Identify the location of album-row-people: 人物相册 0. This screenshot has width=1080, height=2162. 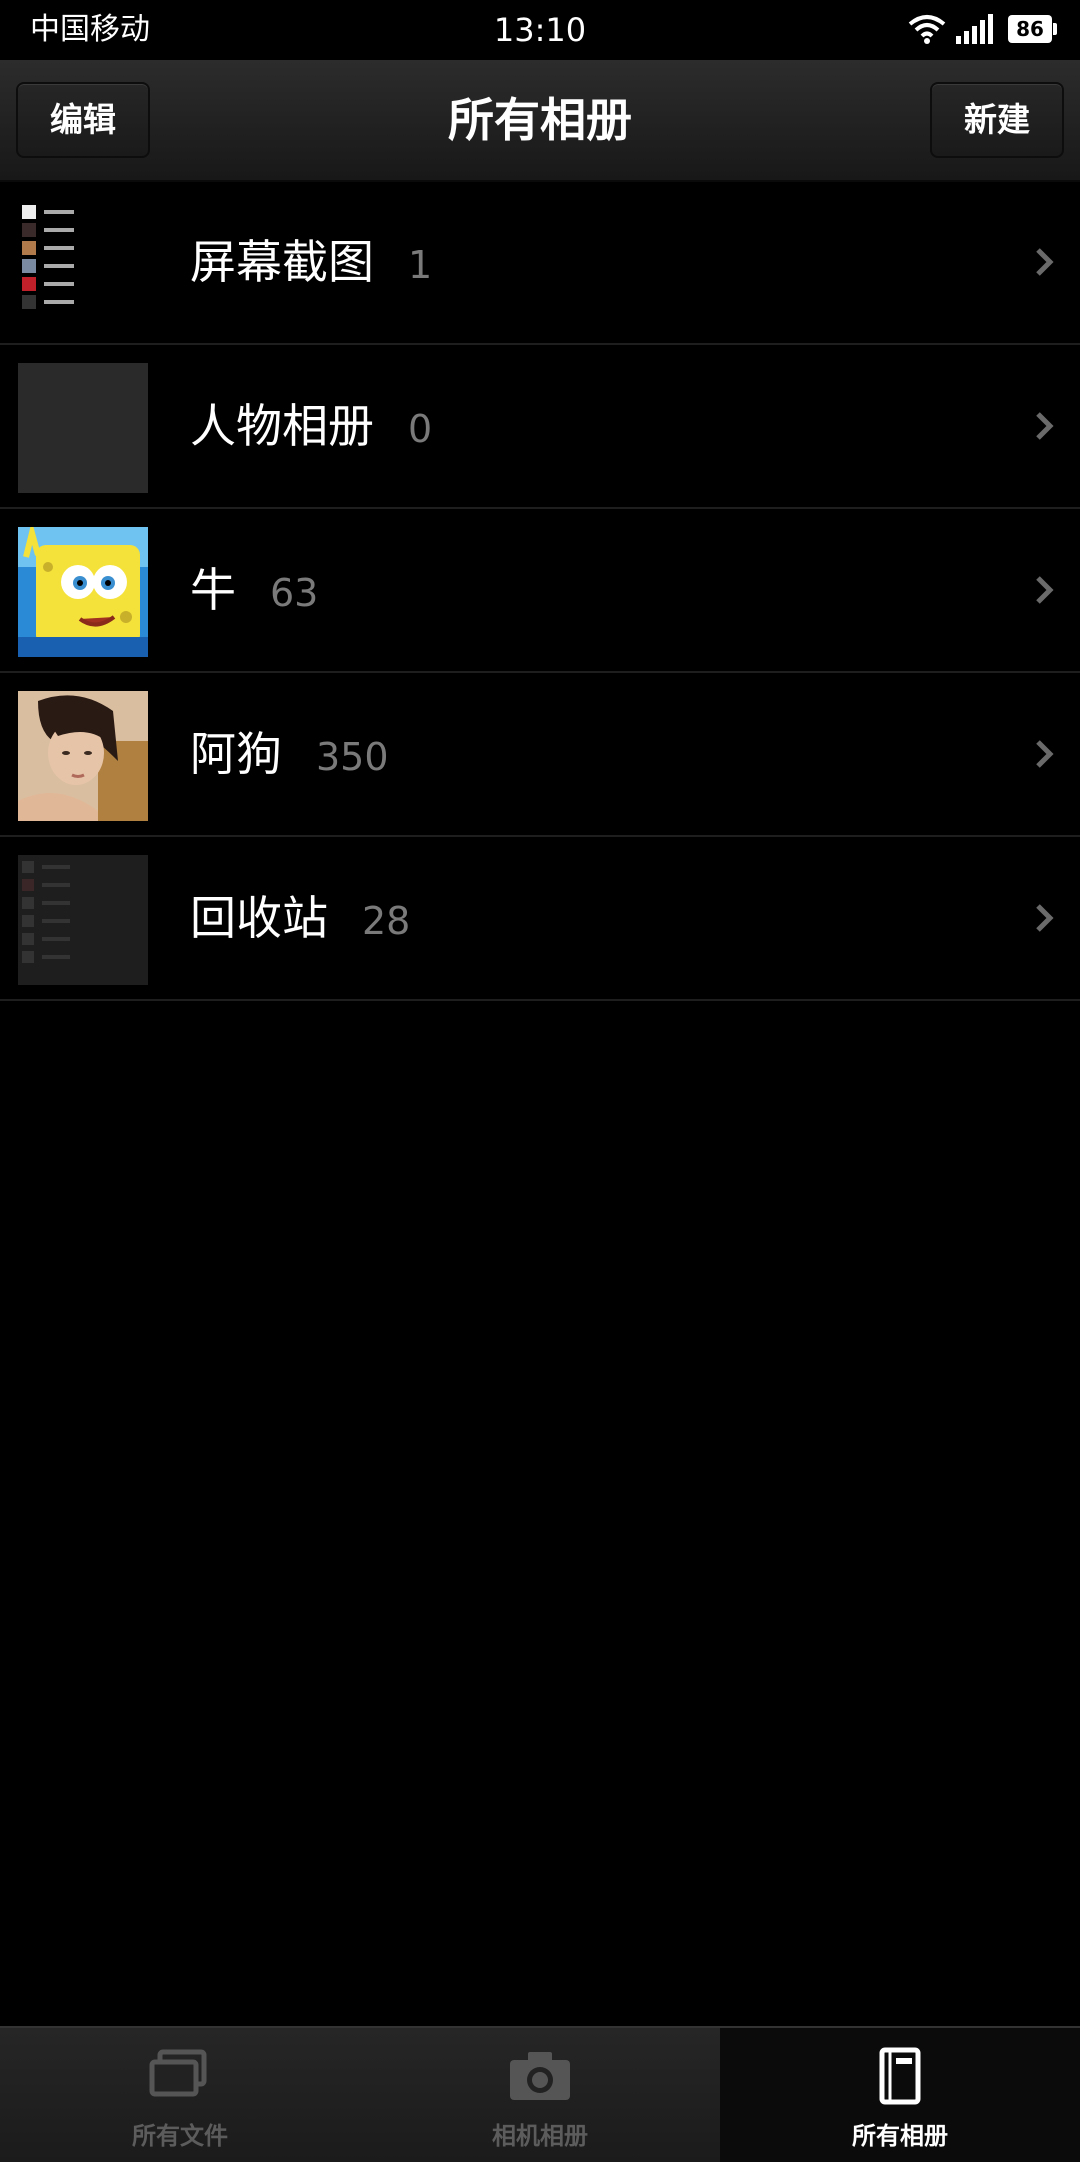
(540, 427).